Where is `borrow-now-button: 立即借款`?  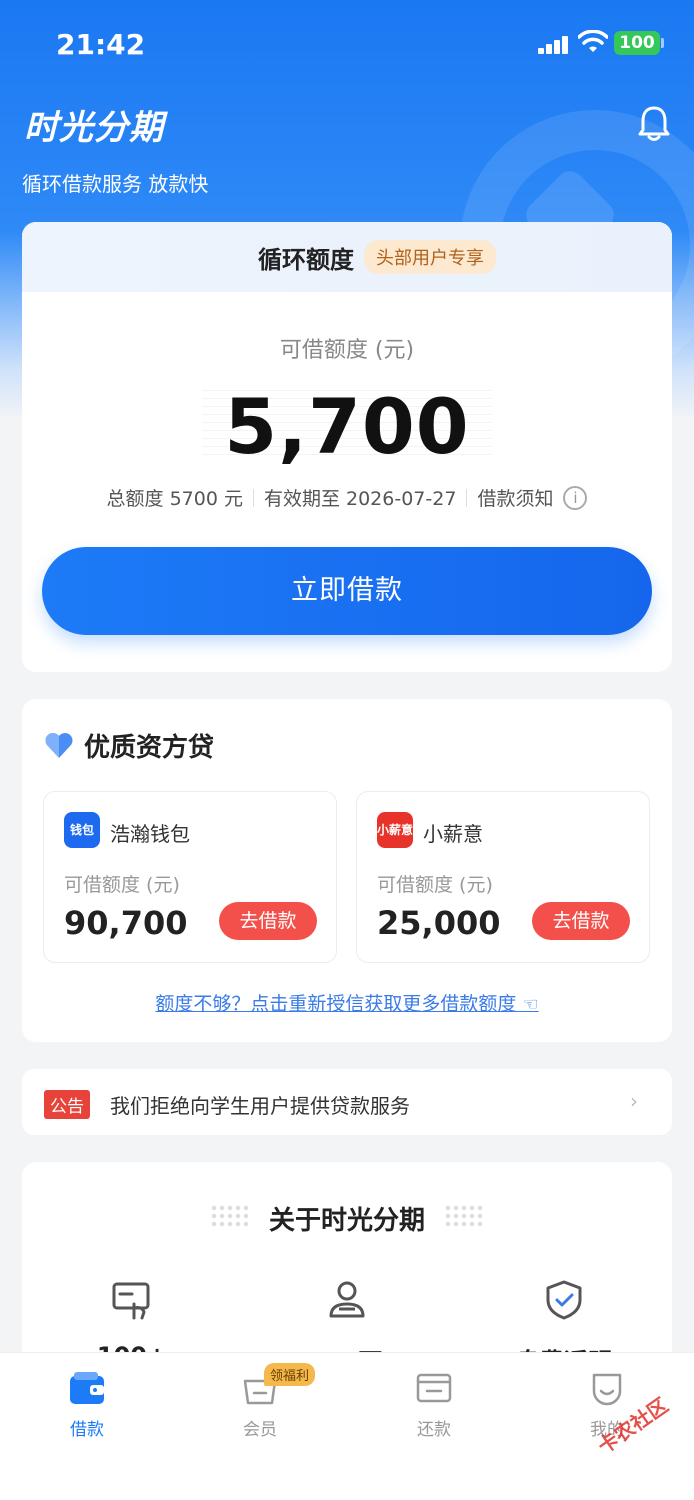
borrow-now-button: 立即借款 is located at coordinates (347, 591).